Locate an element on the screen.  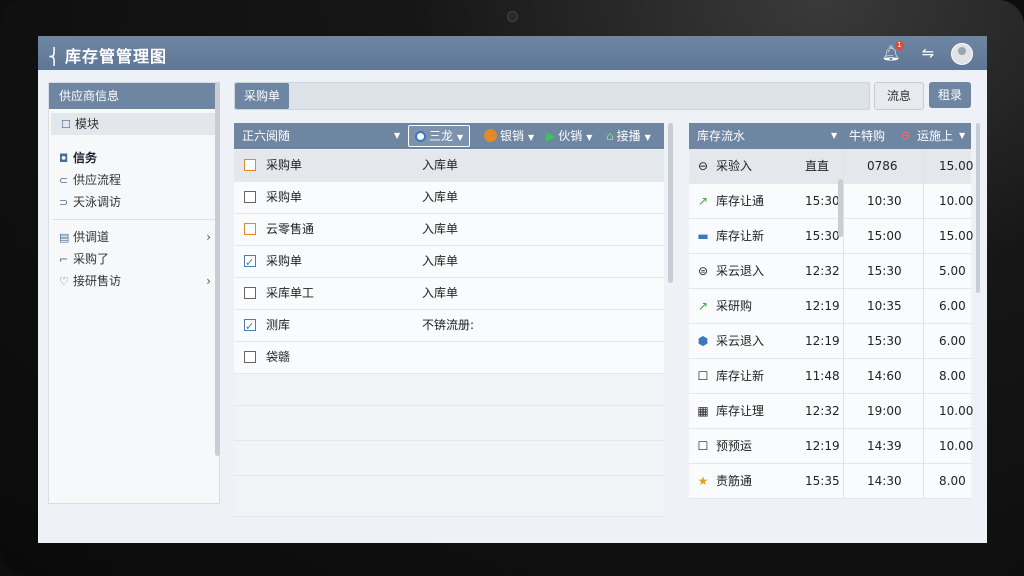
partner-tab: ▶ 伙销 ▼ is located at coordinates (569, 136).